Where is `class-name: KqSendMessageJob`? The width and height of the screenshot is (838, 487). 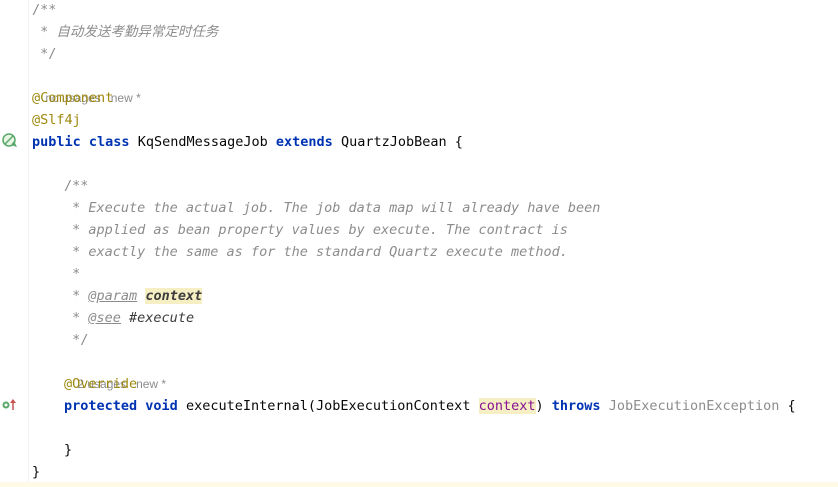
class-name: KqSendMessageJob is located at coordinates (203, 142).